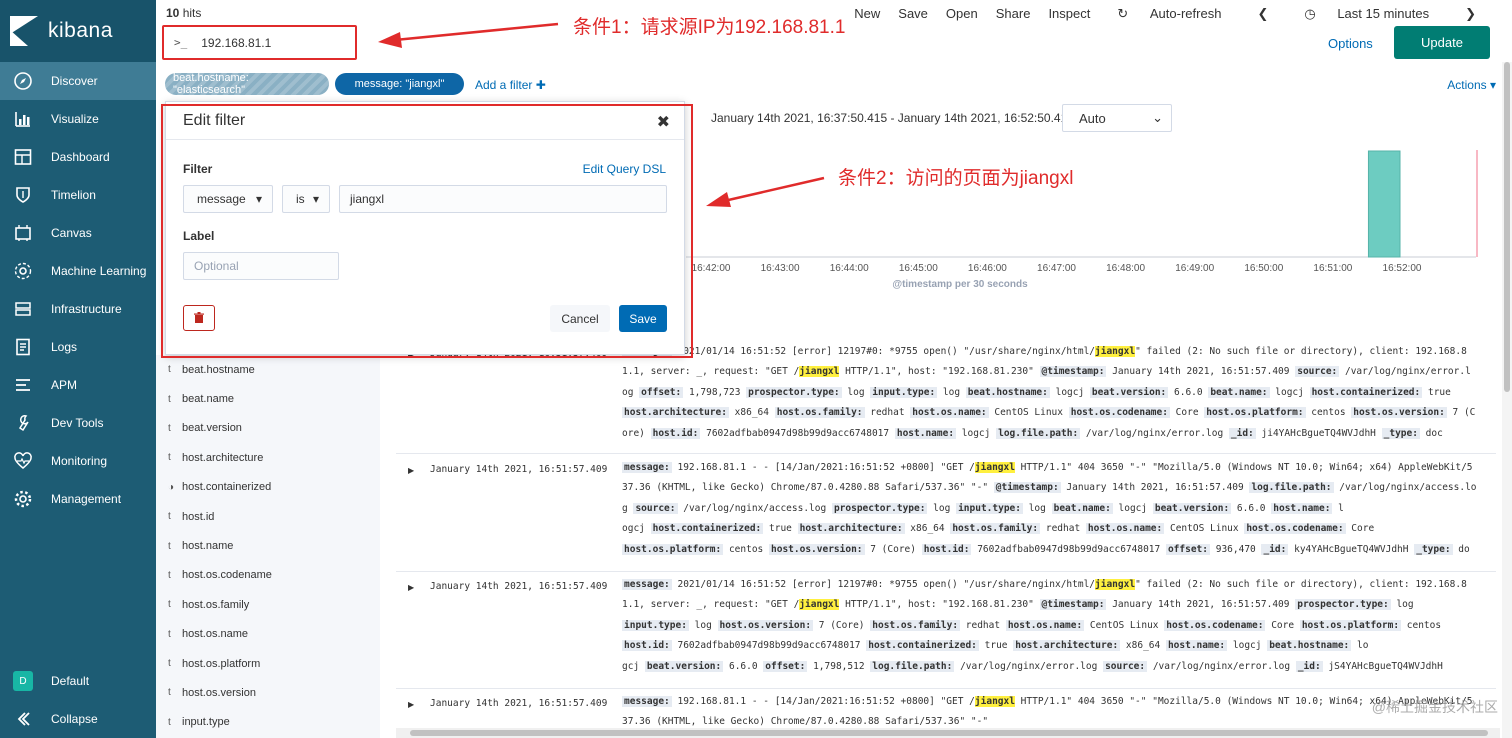 This screenshot has height=738, width=1512. Describe the element at coordinates (1366, 14) in the screenshot. I see `time-picker: ◷ Last 15 minutes` at that location.